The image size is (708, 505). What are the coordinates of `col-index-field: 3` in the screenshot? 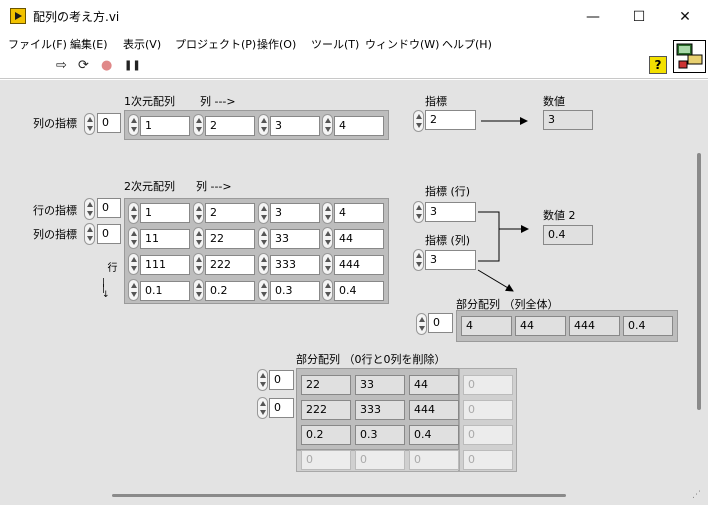 It's located at (450, 260).